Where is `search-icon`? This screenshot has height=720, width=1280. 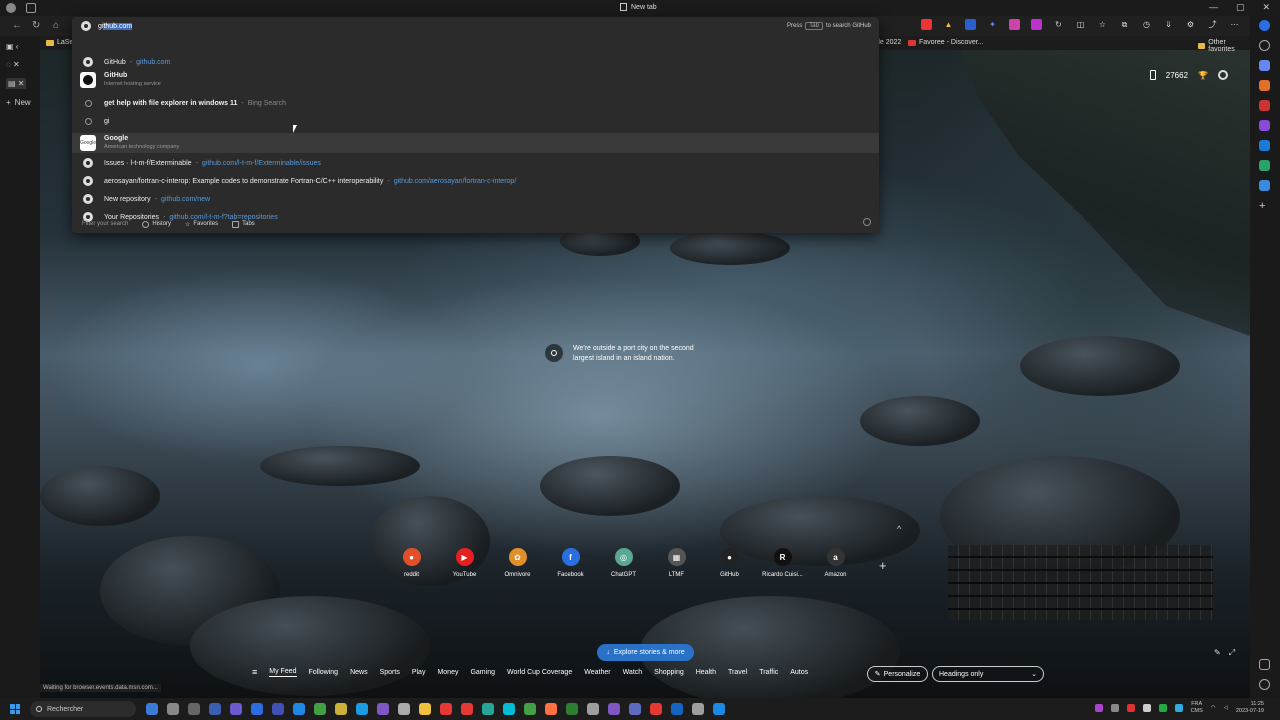 search-icon is located at coordinates (1264, 45).